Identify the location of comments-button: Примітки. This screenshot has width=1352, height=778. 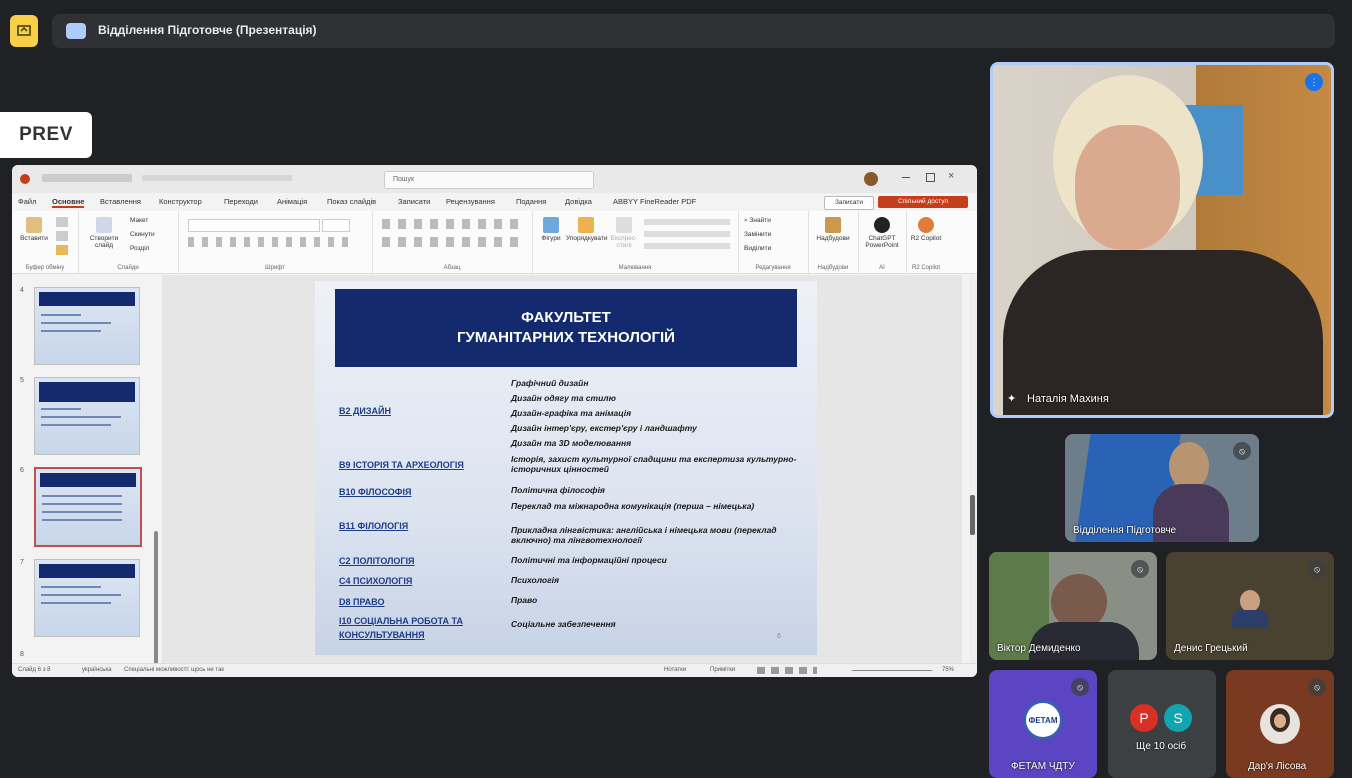
(722, 670).